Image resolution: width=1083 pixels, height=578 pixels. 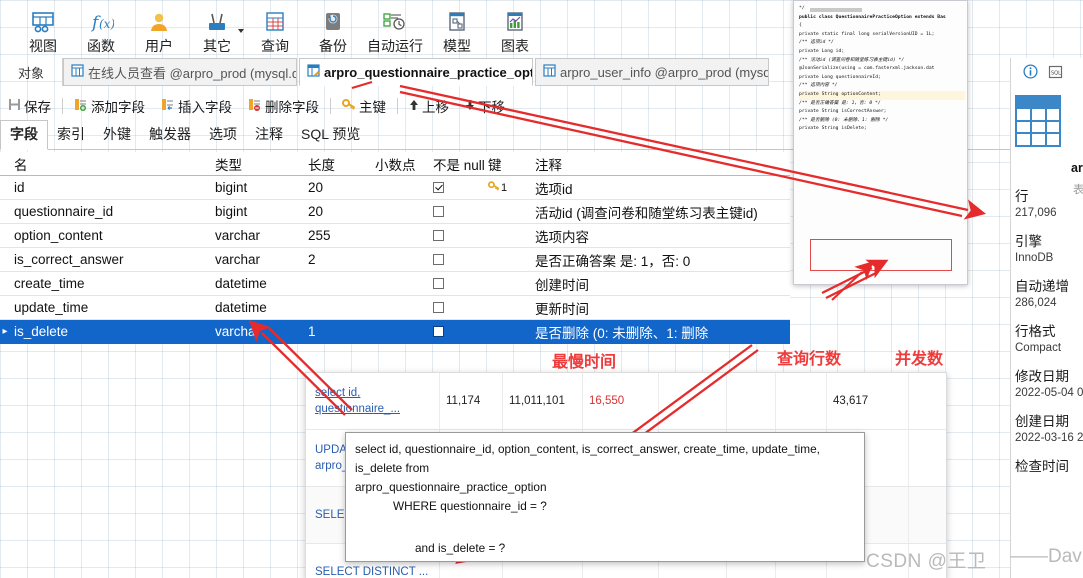 I want to click on subtab-foreign-keys: 外键, so click(x=117, y=135).